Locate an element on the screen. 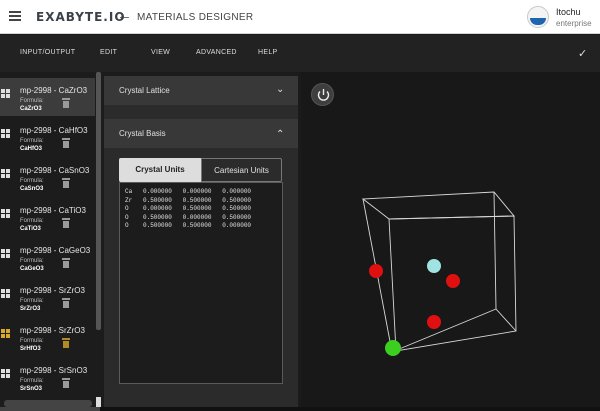  list-item: mp-2998 - SrSnO3 Formula: SrSnO3 is located at coordinates (47, 377).